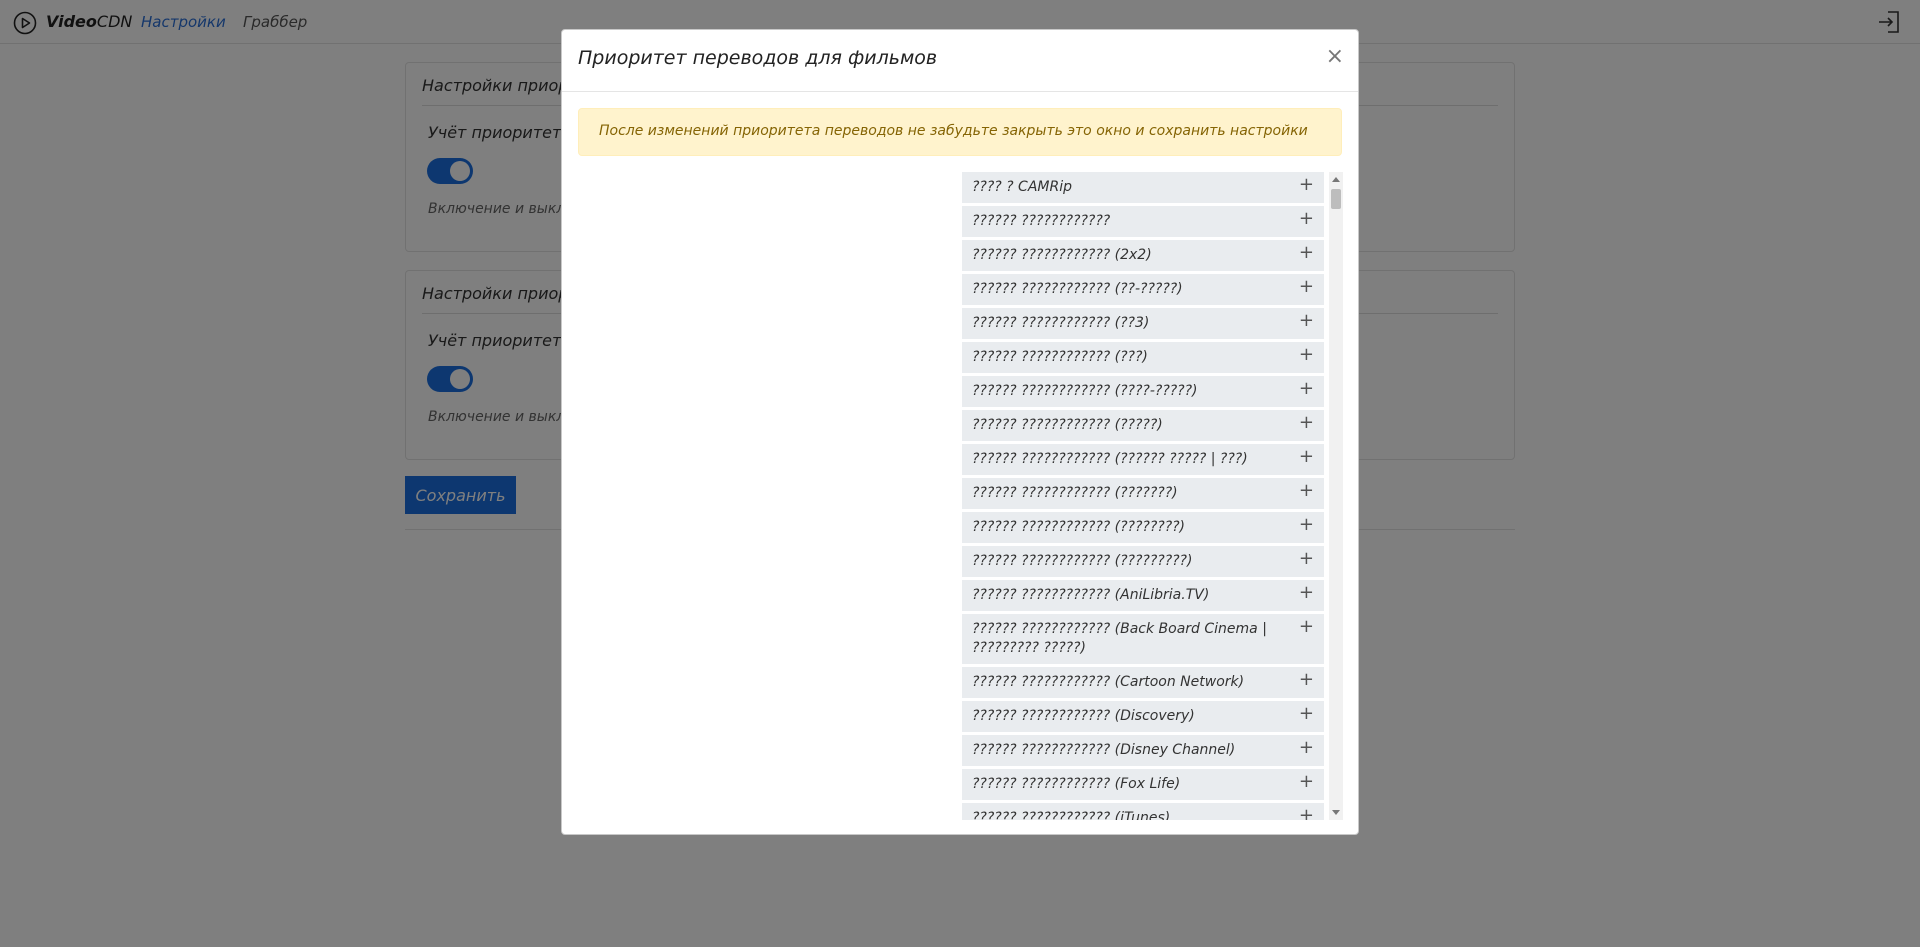 This screenshot has height=947, width=1920. Describe the element at coordinates (1143, 221) in the screenshot. I see `list-item: ?????? ???????????? +` at that location.